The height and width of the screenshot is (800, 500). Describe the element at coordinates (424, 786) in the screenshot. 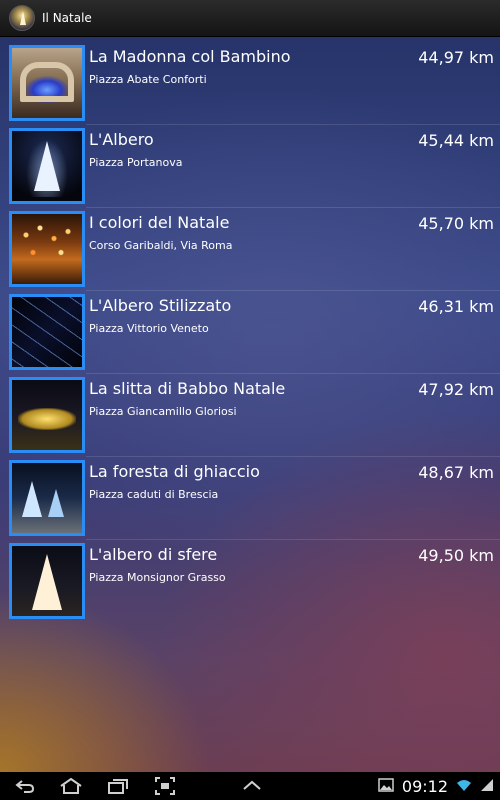

I see `clock: 09:12` at that location.